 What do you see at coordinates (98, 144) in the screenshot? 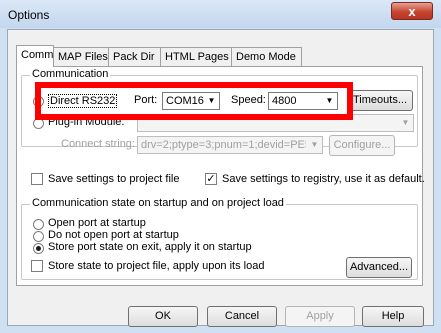
I see `connect-string-label: Connect string:` at bounding box center [98, 144].